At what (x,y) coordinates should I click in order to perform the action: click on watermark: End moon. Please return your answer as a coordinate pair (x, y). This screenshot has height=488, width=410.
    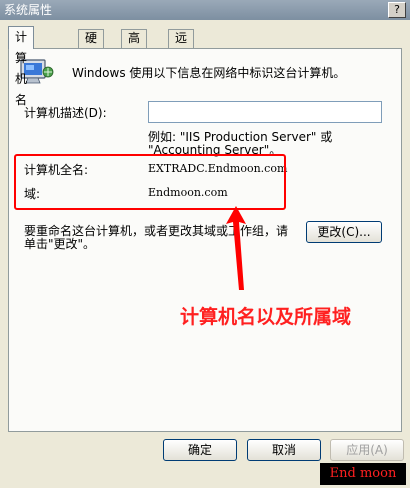
    Looking at the image, I should click on (363, 474).